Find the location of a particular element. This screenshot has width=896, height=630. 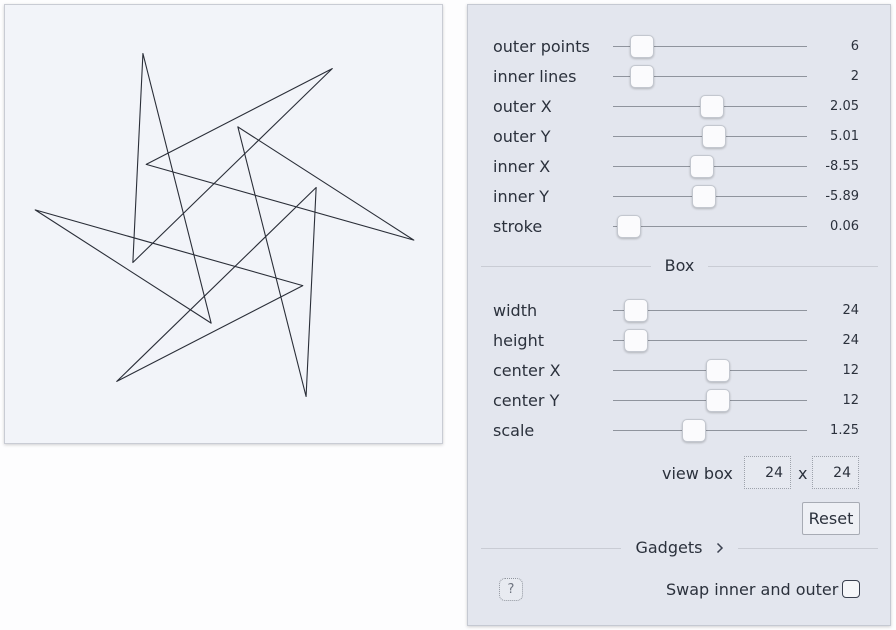

gadgets-label: Gadgets is located at coordinates (669, 547).